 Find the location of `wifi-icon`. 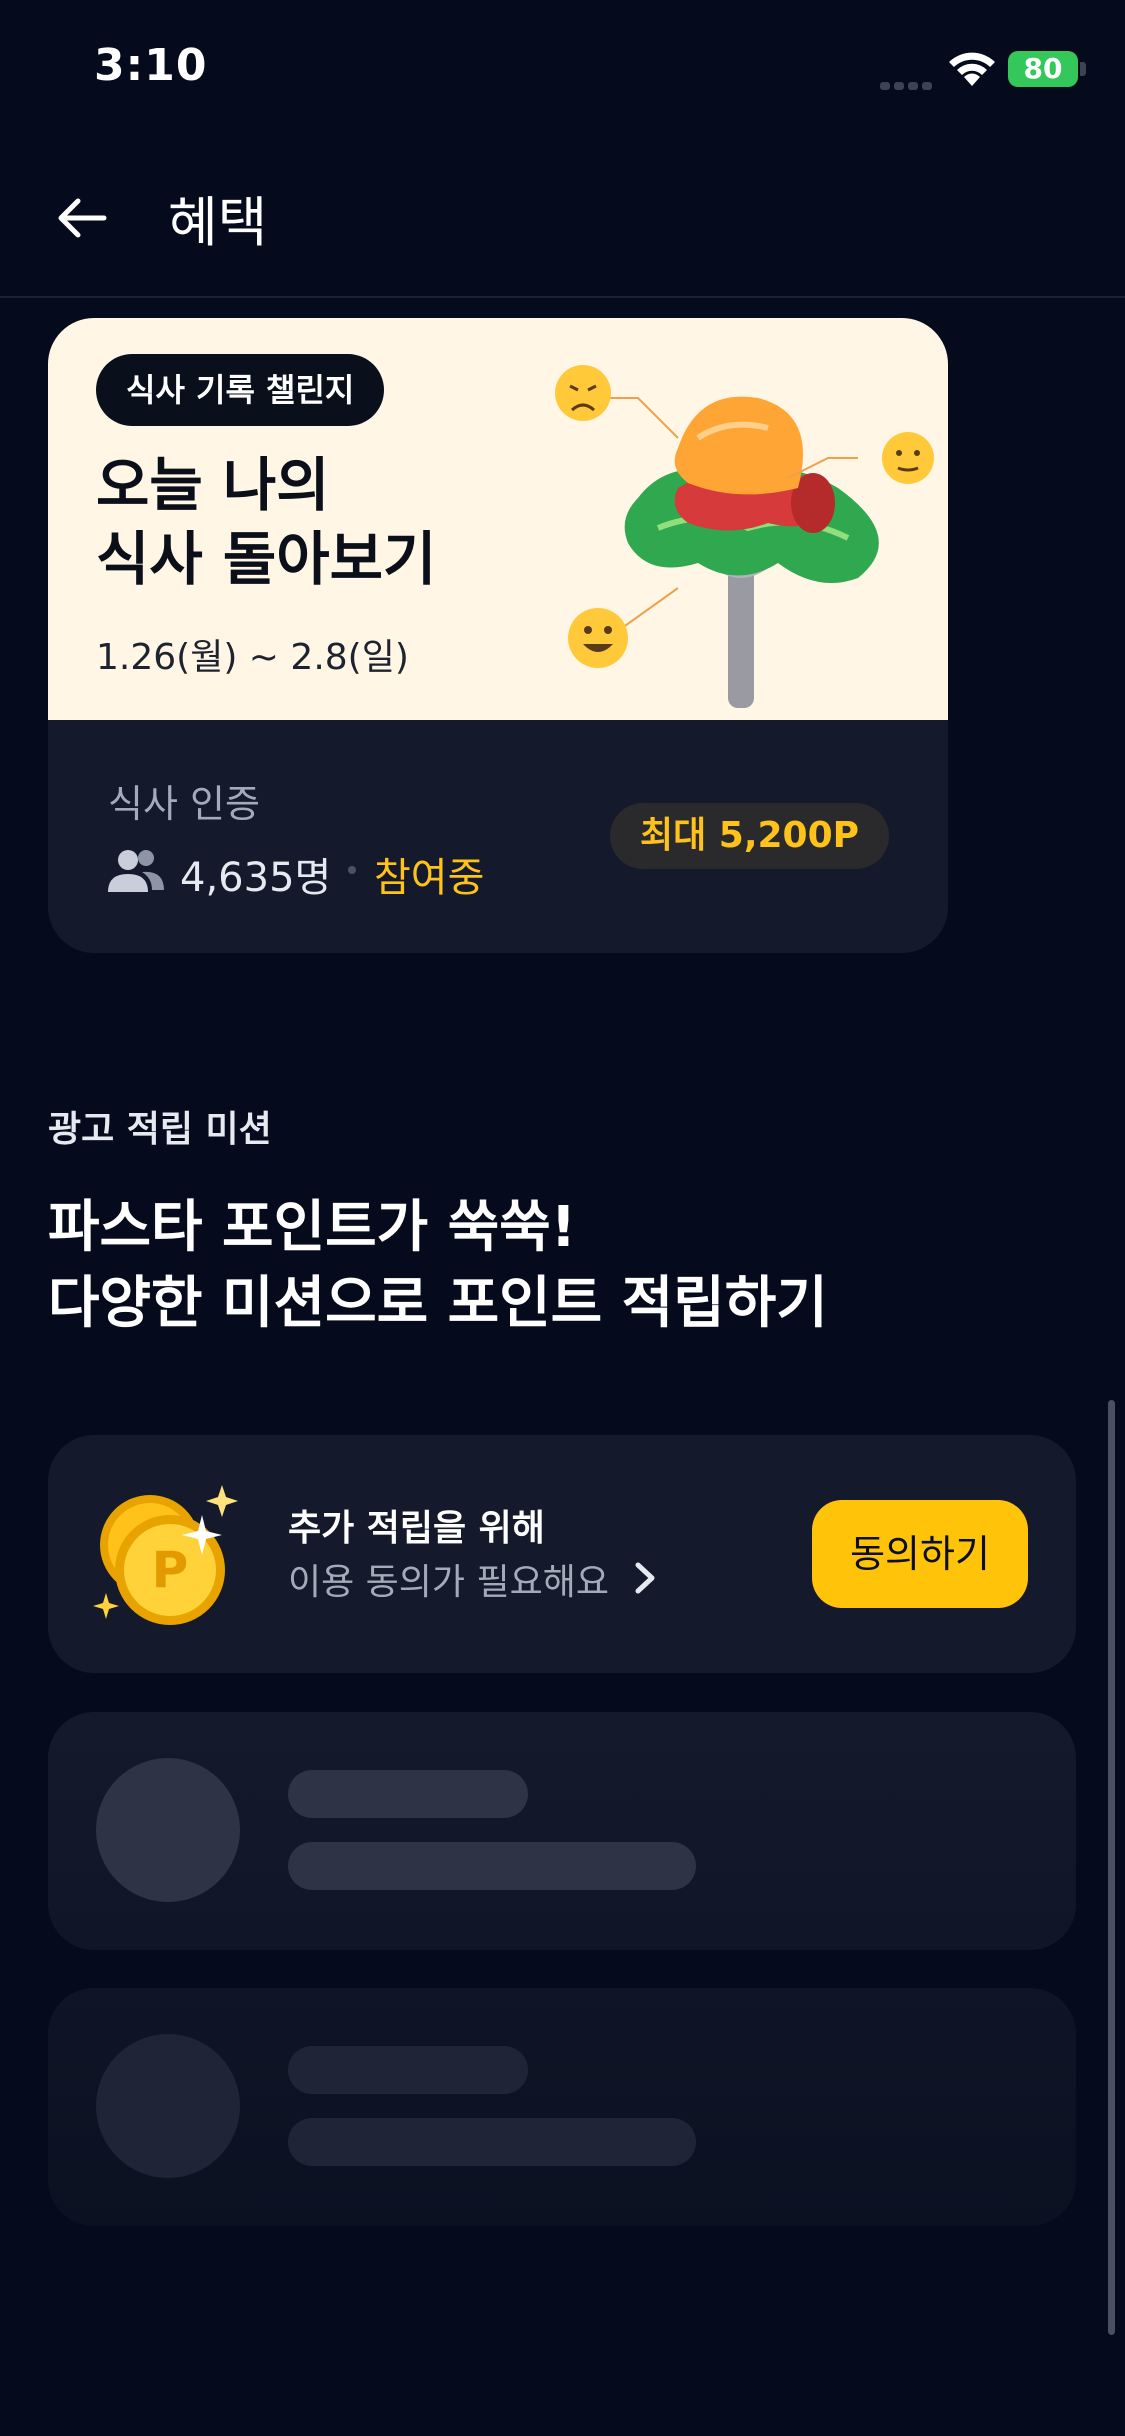

wifi-icon is located at coordinates (972, 69).